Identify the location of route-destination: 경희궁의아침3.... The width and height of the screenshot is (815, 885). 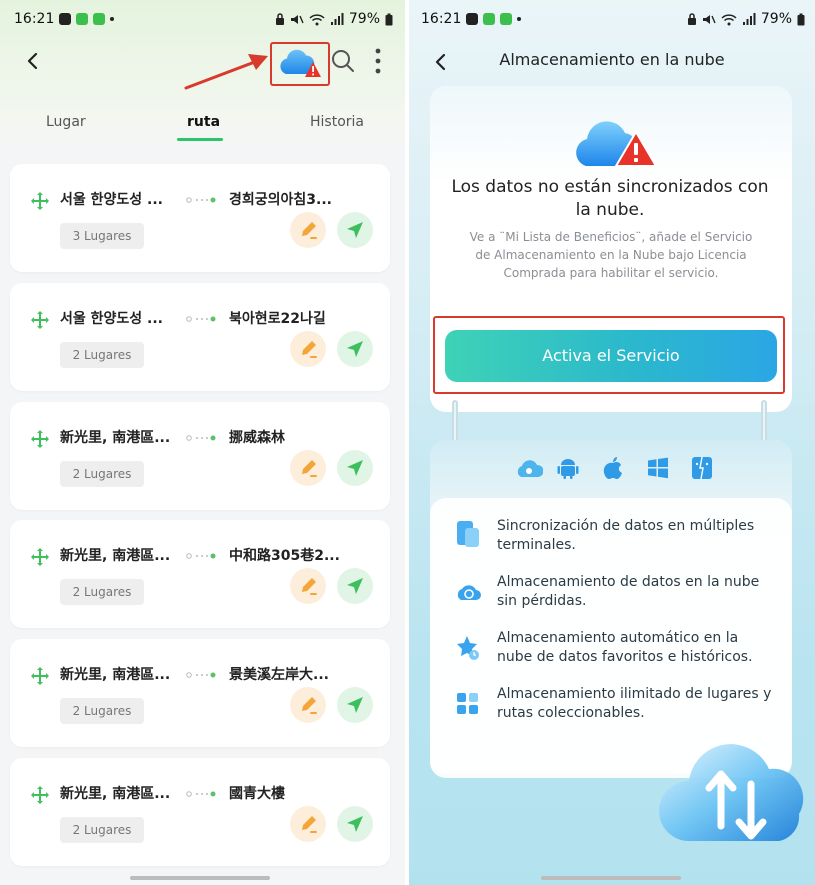
(280, 200).